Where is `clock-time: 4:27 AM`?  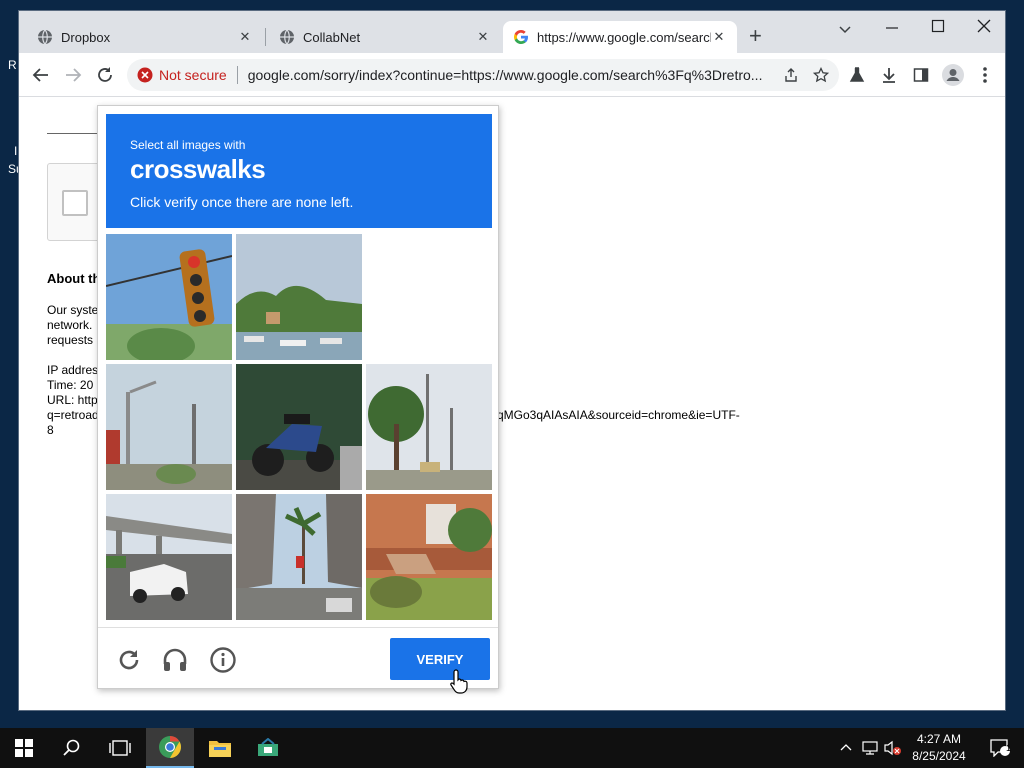 clock-time: 4:27 AM is located at coordinates (939, 739).